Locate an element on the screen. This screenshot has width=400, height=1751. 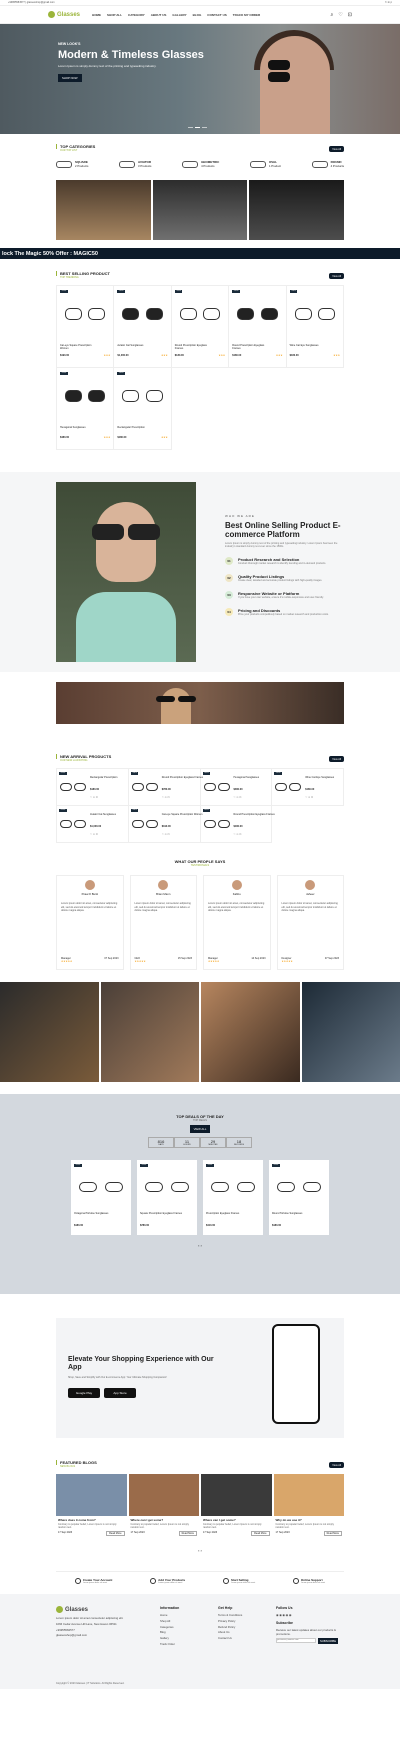
footer-link: Gallery is located at coordinates (169, 1638).